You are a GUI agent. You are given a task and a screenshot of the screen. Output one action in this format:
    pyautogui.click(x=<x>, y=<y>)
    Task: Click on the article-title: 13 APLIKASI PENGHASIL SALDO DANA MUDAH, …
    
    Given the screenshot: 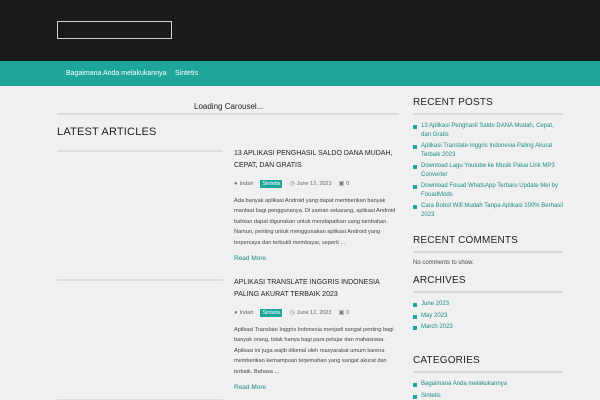 What is the action you would take?
    pyautogui.click(x=317, y=160)
    